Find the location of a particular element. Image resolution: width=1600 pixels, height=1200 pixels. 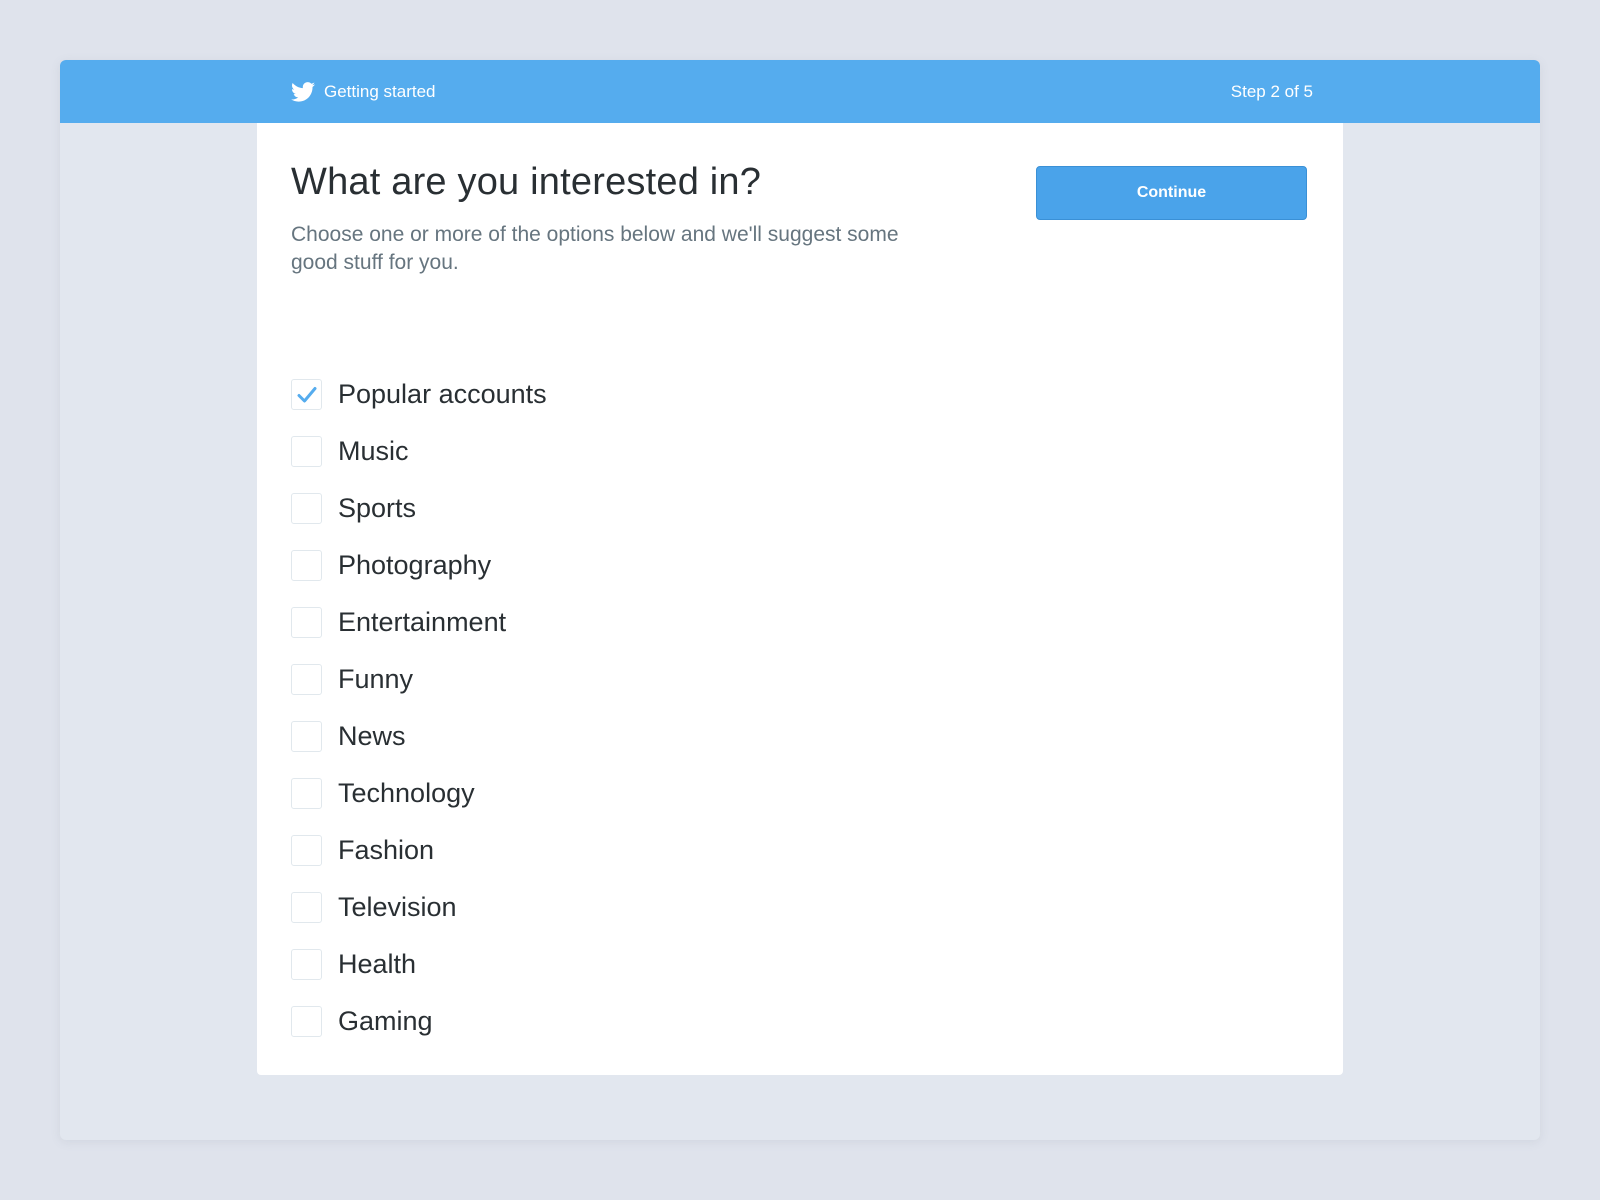

brand: Getting started is located at coordinates (363, 92).